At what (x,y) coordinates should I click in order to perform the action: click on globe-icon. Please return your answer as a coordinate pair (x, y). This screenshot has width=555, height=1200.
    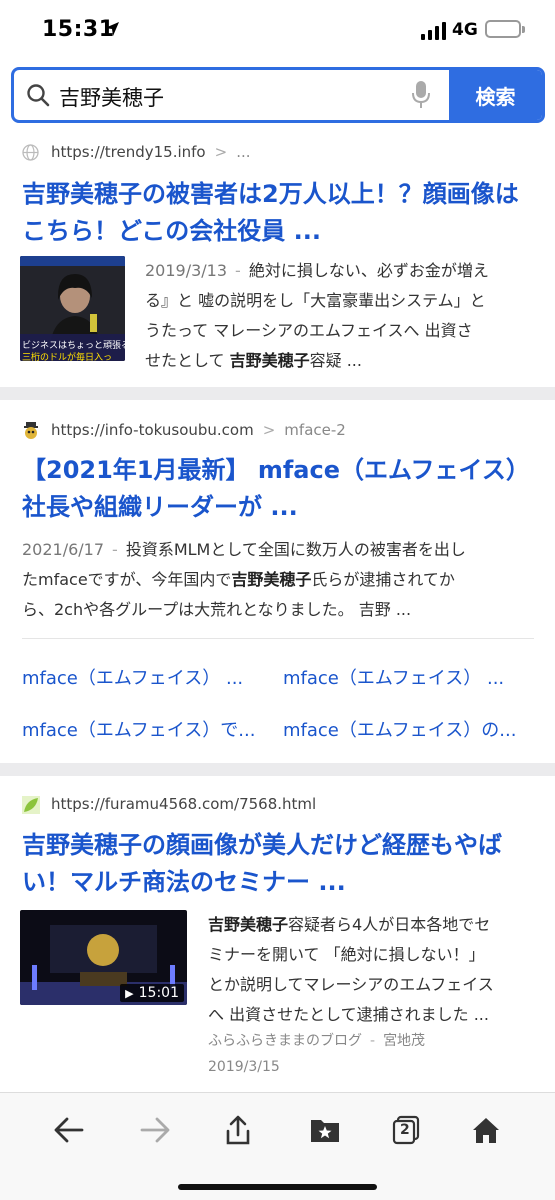
    Looking at the image, I should click on (30, 152).